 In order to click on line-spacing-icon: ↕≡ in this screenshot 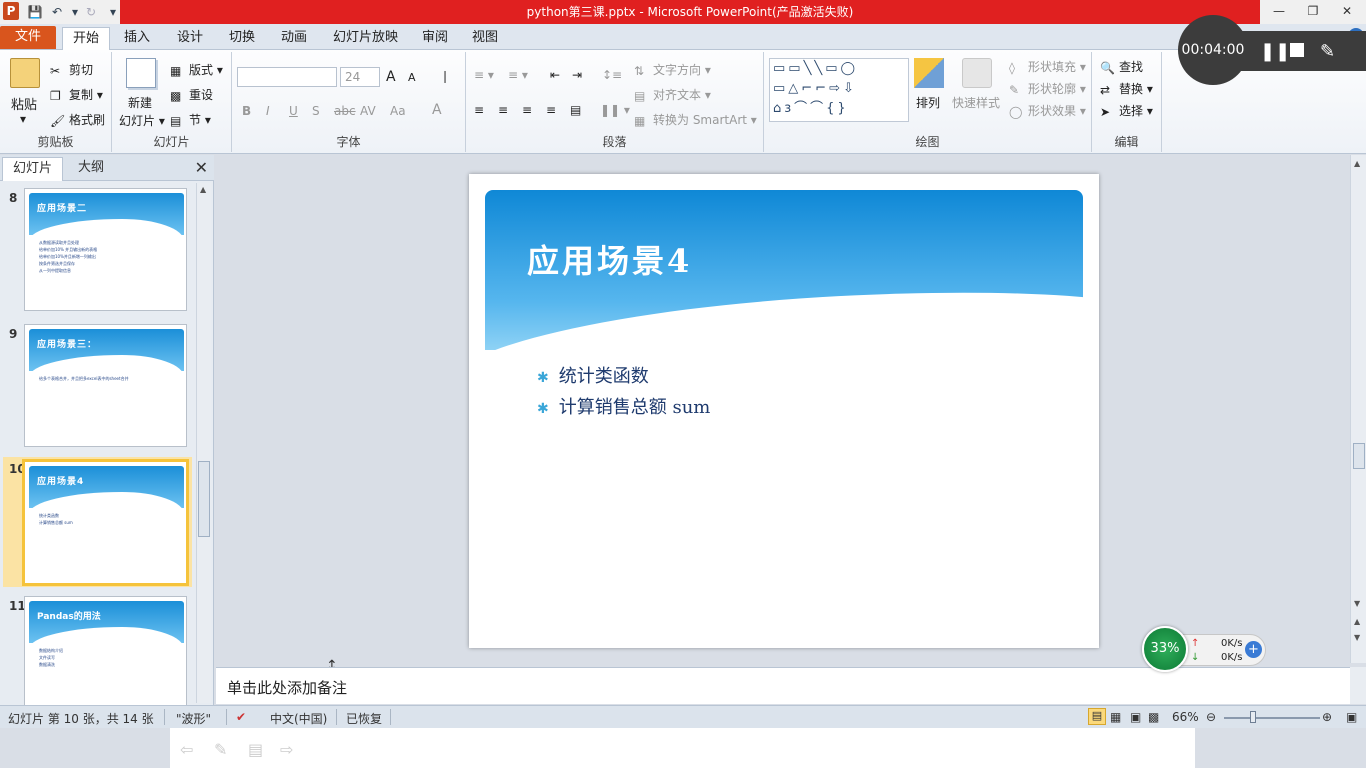, I will do `click(612, 75)`.